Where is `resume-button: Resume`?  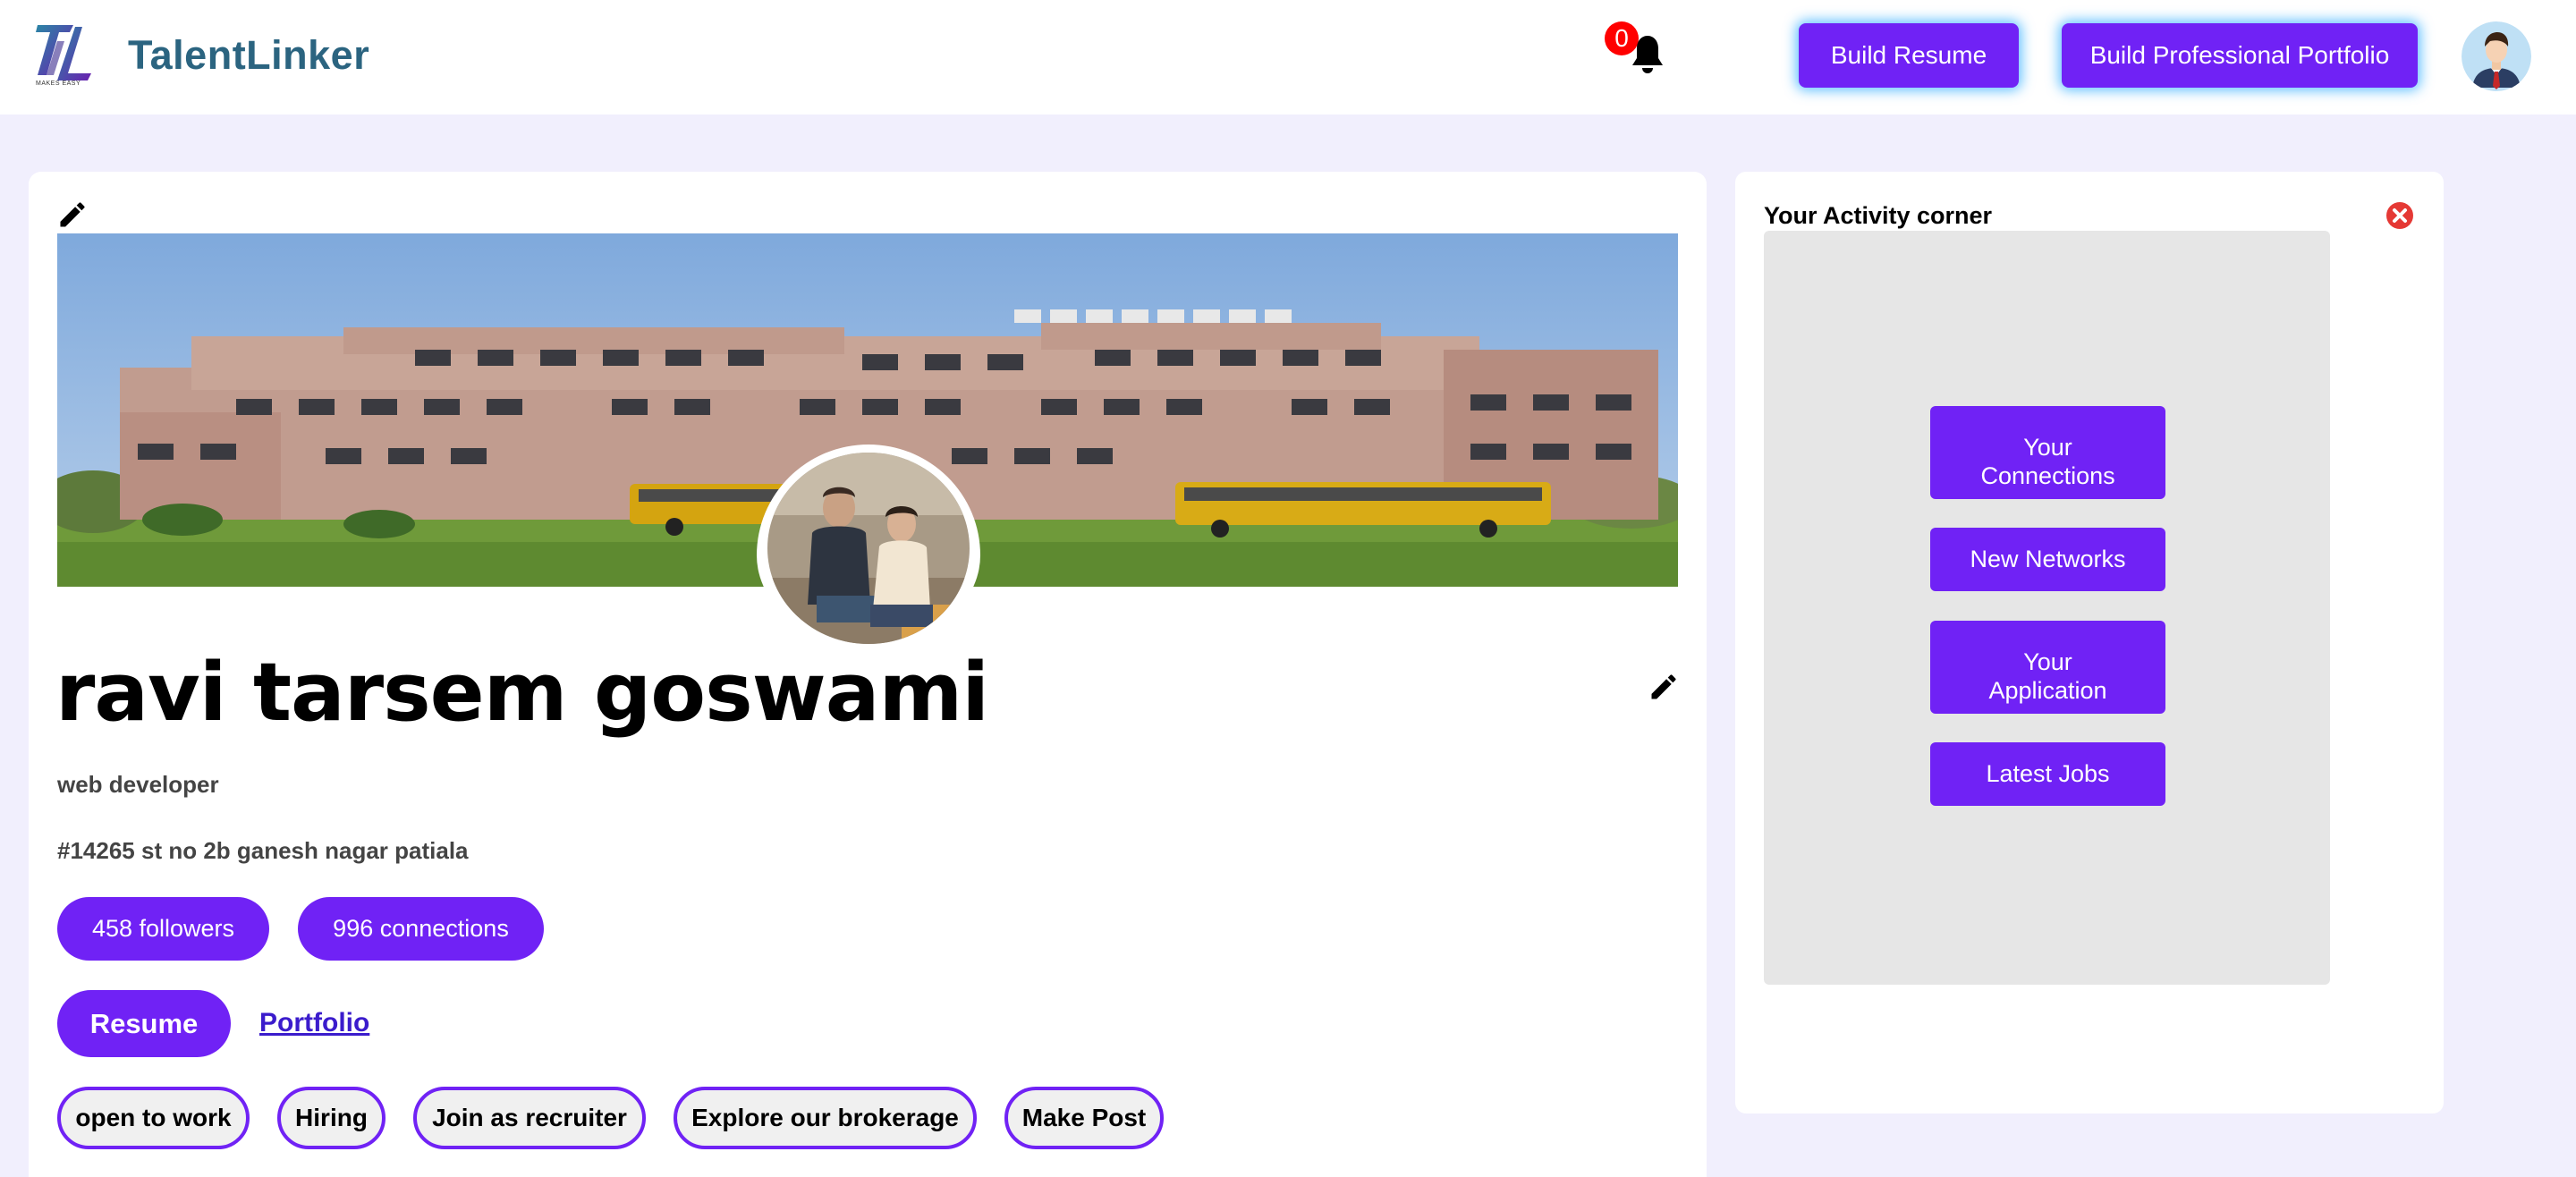
resume-button: Resume is located at coordinates (144, 1023).